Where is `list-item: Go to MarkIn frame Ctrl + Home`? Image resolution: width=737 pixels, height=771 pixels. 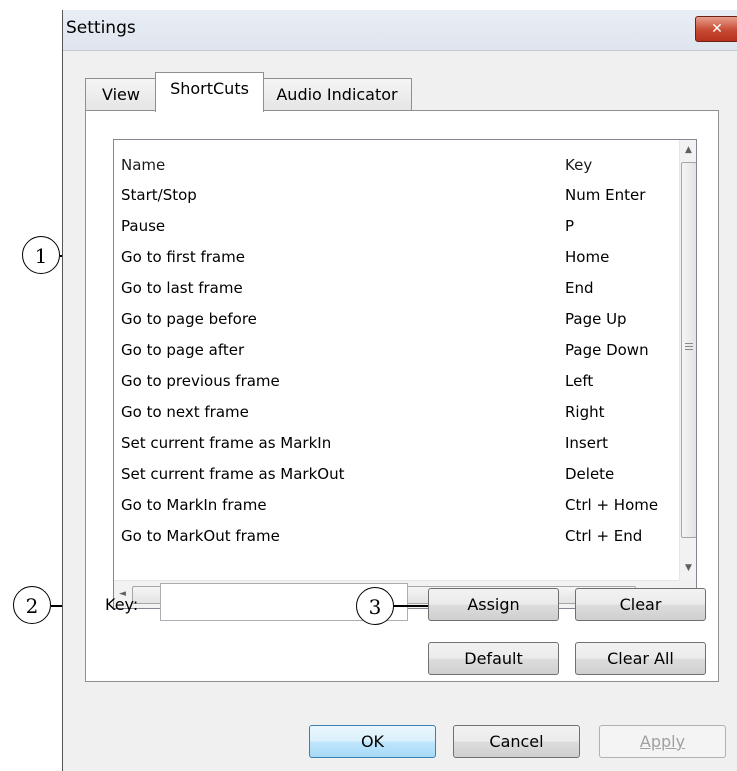 list-item: Go to MarkIn frame Ctrl + Home is located at coordinates (396, 505).